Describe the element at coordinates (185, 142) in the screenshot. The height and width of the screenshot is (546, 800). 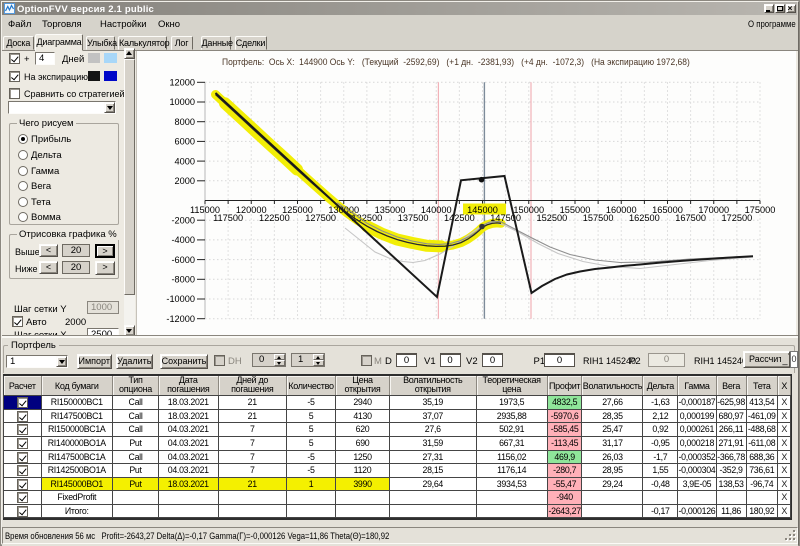
I see `svg-text: 6000` at that location.